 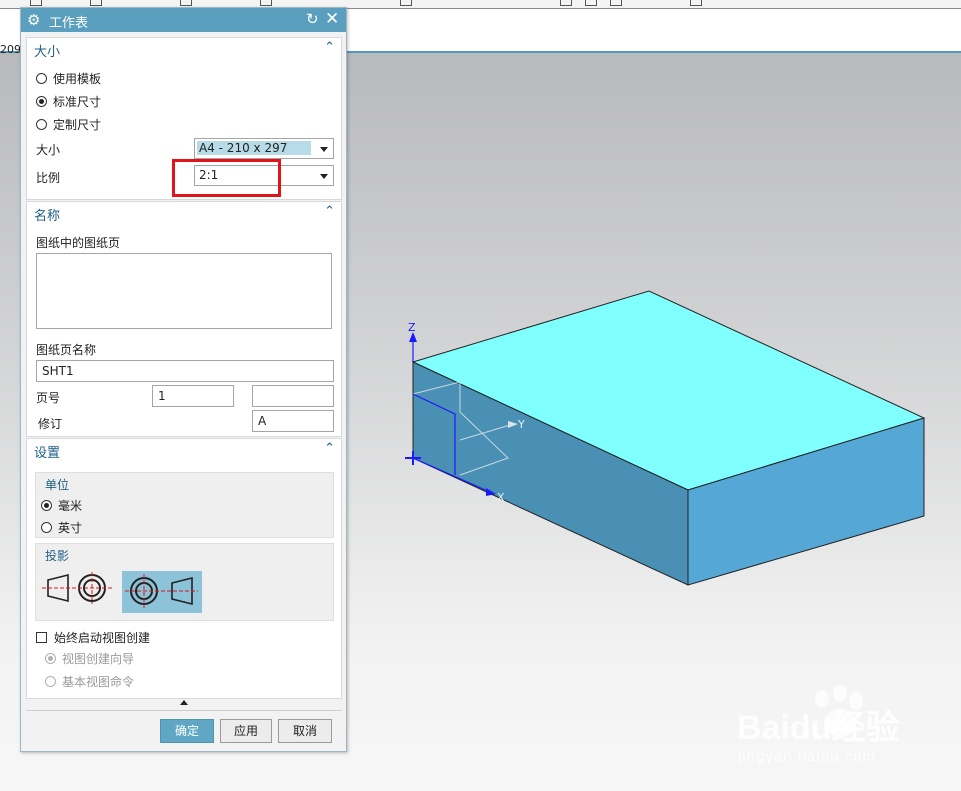 I want to click on radio-millimeter: 毫米, so click(x=61, y=505).